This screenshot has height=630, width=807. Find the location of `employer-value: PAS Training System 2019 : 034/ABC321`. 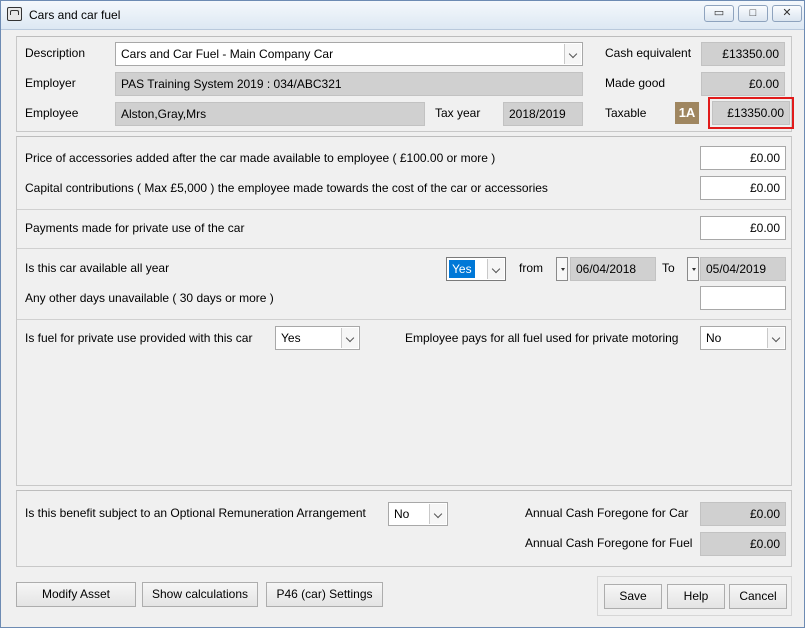

employer-value: PAS Training System 2019 : 034/ABC321 is located at coordinates (231, 84).